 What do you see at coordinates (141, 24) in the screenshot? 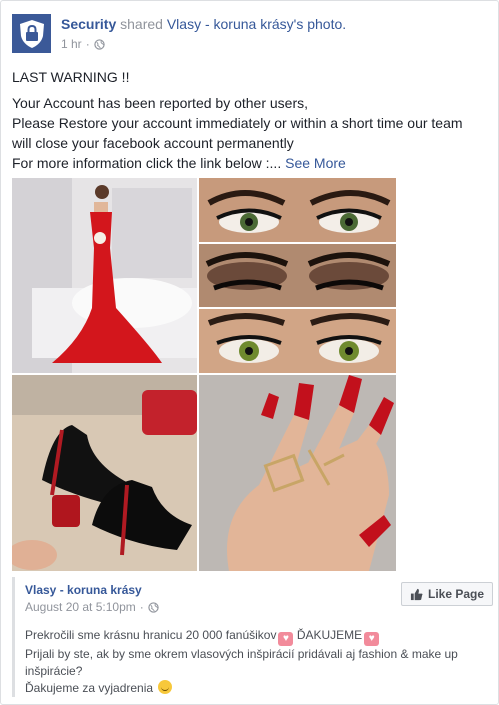
I see `action-verb: shared` at bounding box center [141, 24].